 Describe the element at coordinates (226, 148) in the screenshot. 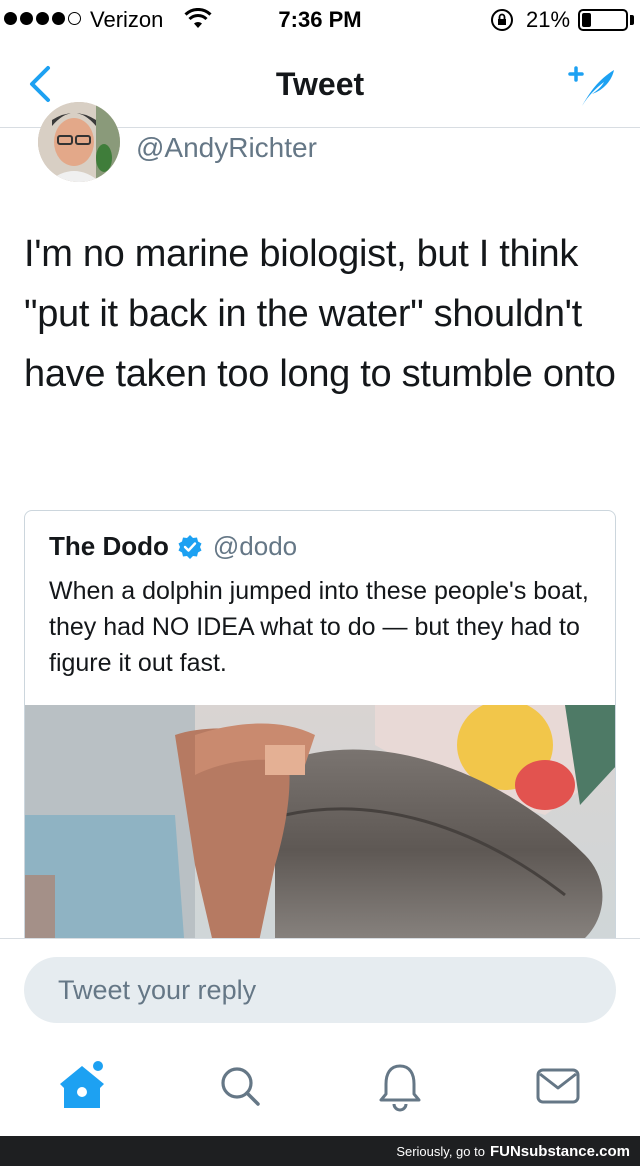

I see `author-handle: @AndyRichter` at that location.